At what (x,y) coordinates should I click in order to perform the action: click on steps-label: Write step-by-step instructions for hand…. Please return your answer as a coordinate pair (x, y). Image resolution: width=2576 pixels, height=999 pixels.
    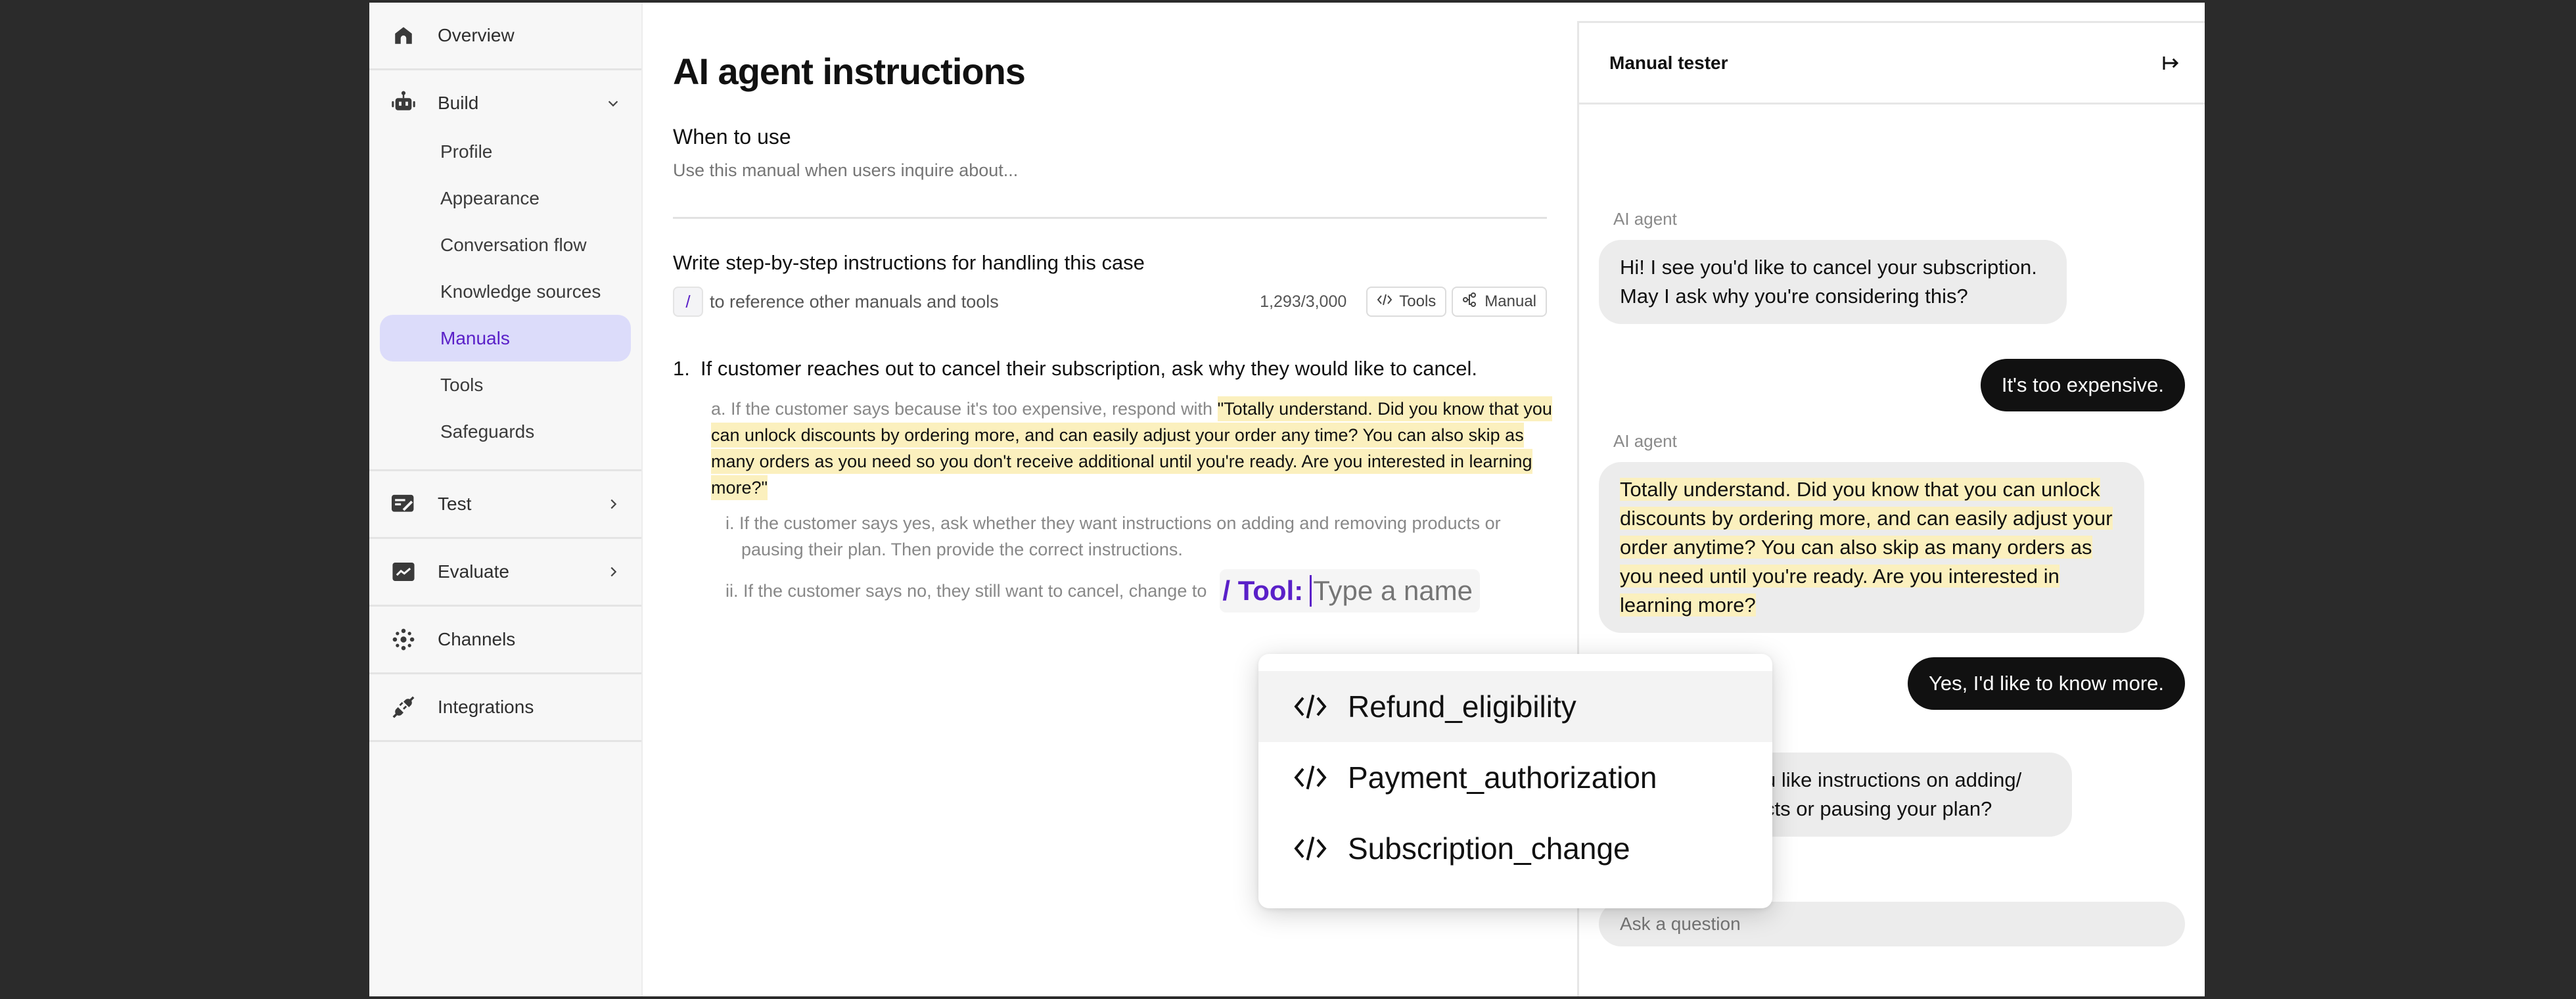
    Looking at the image, I should click on (909, 262).